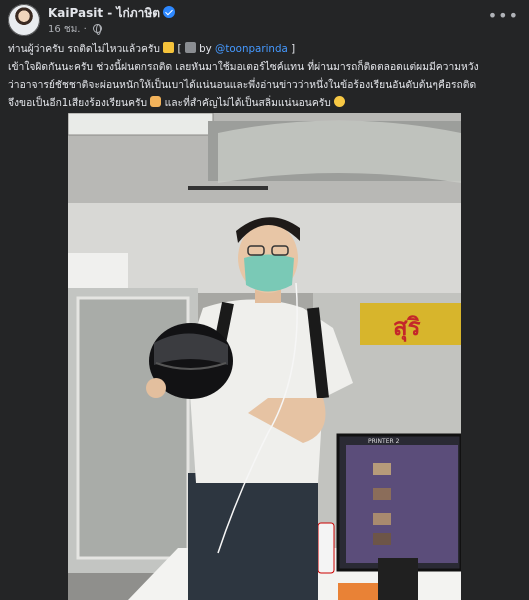 This screenshot has width=529, height=600. Describe the element at coordinates (169, 12) in the screenshot. I see `verified-badge-icon` at that location.